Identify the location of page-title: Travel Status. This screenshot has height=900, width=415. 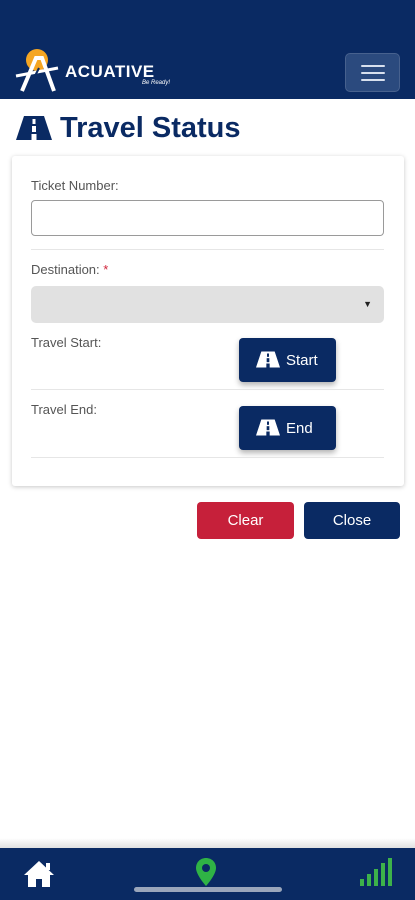
(150, 128).